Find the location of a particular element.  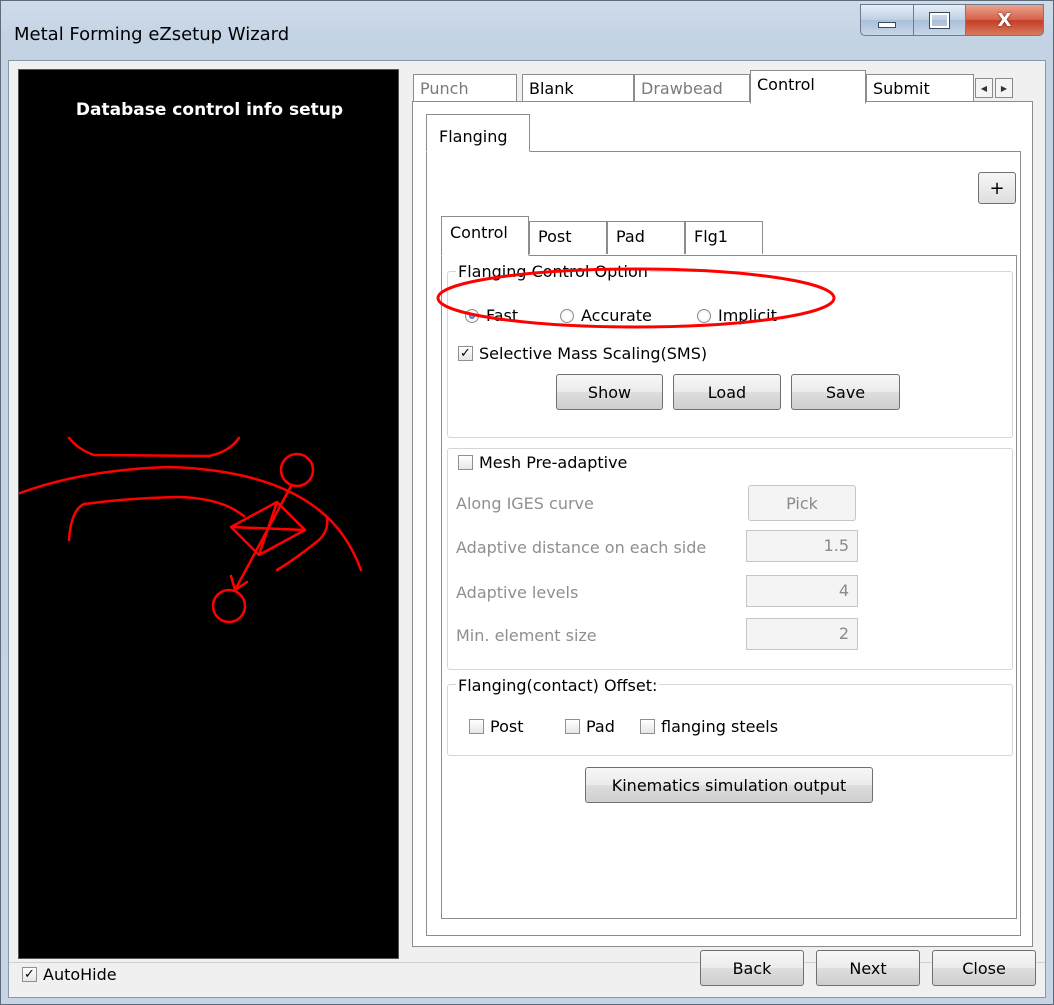

mesh-preadaptive-box is located at coordinates (465, 462).